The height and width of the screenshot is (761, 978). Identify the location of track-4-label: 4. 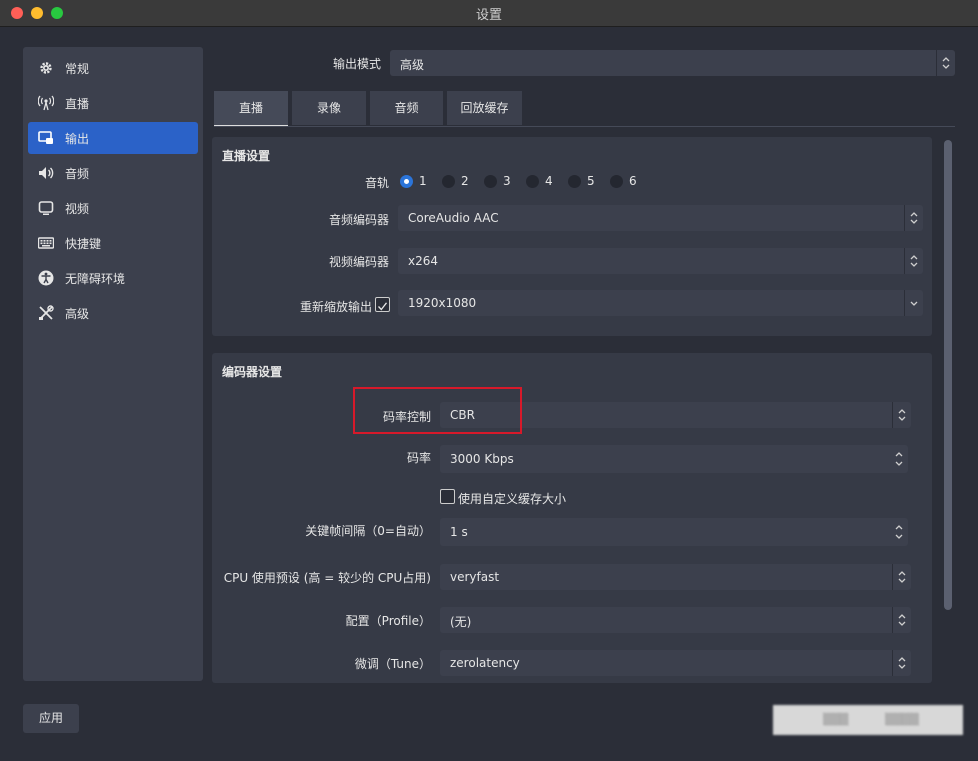
(549, 181).